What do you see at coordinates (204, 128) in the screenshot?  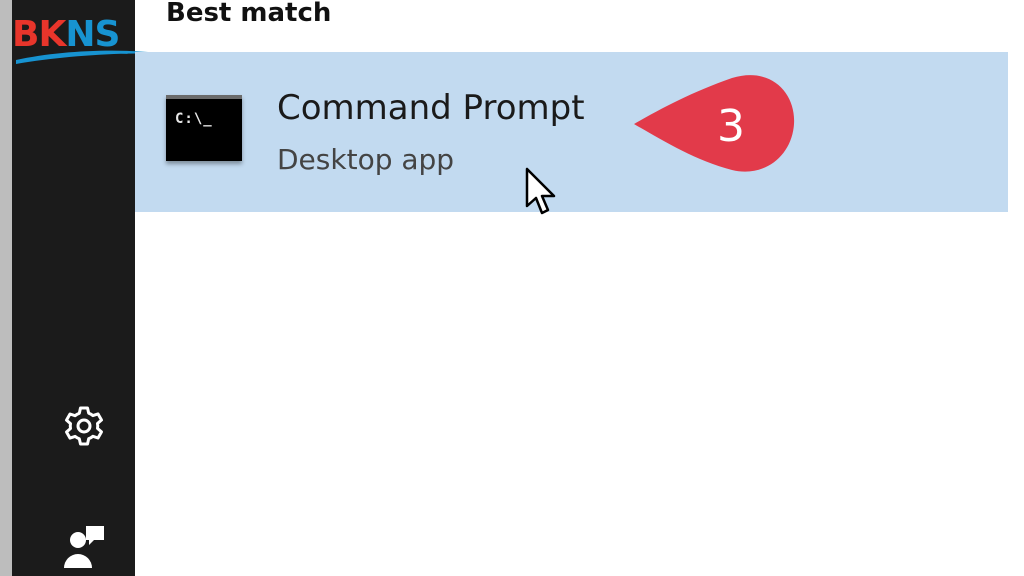 I see `command-prompt-icon: C:\_` at bounding box center [204, 128].